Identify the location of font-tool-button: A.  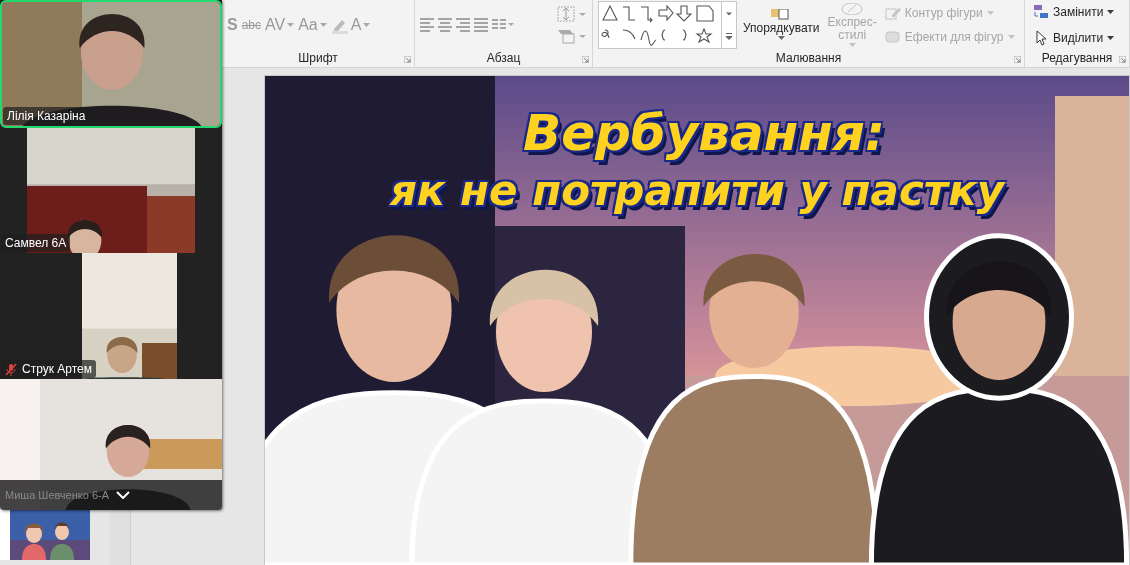
(350, 24).